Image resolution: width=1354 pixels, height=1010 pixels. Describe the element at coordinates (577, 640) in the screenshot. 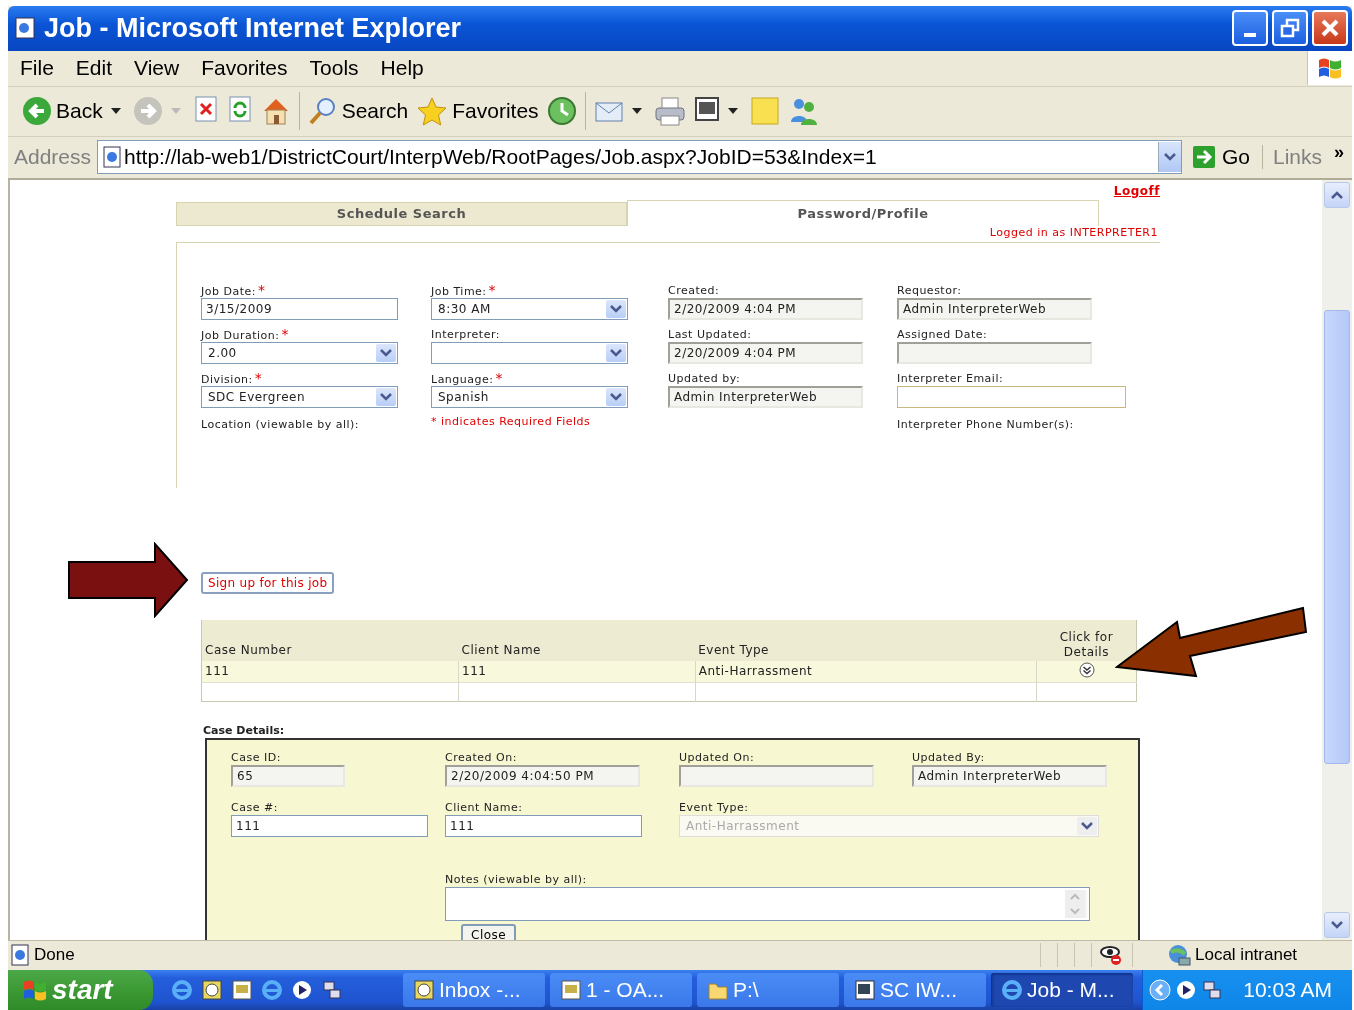

I see `column-header: Client Name` at that location.